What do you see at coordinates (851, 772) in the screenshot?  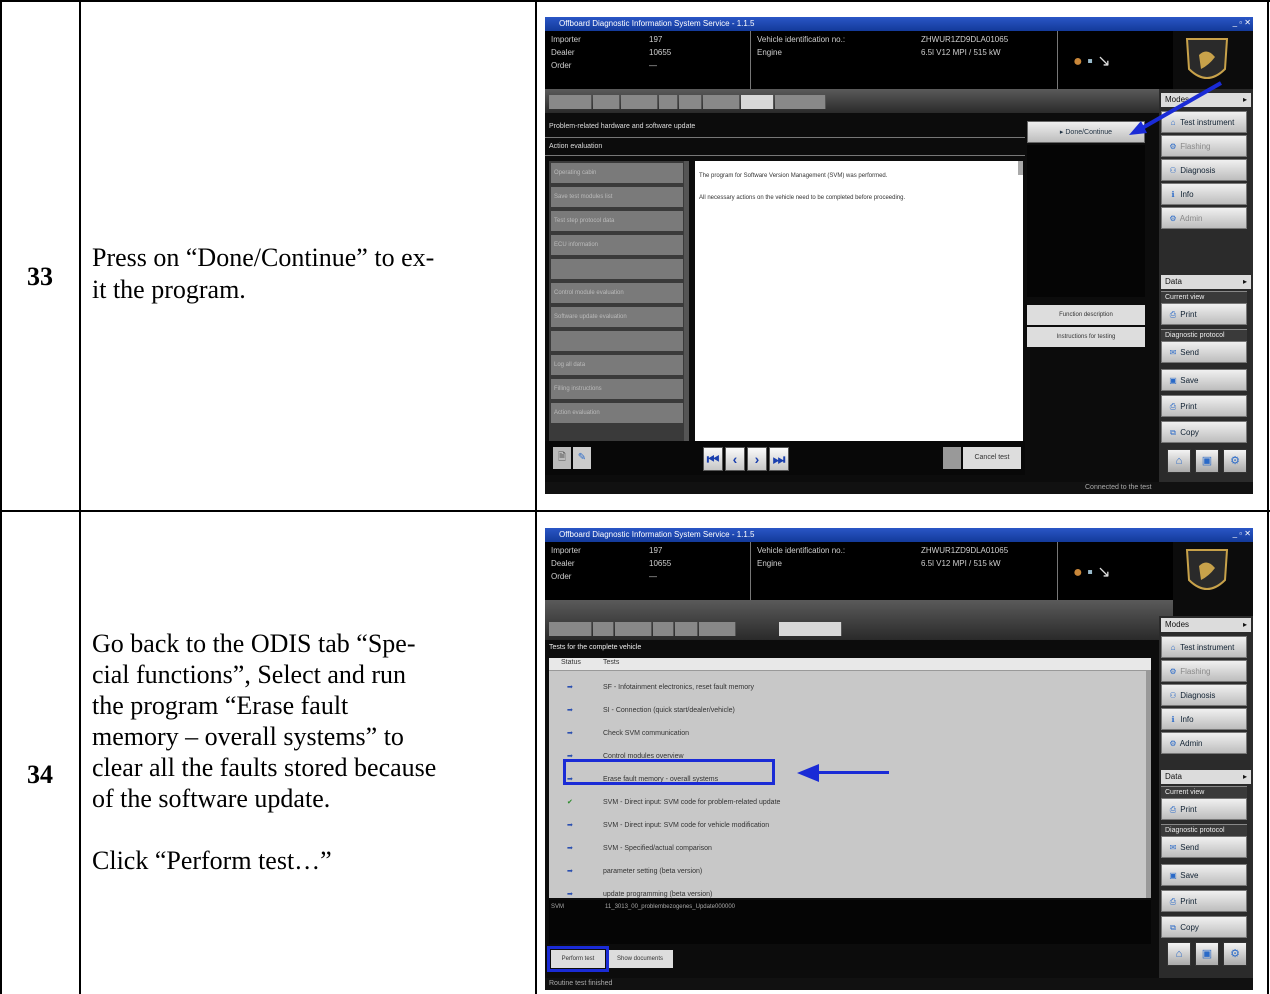 I see `pointer-arrow-line` at bounding box center [851, 772].